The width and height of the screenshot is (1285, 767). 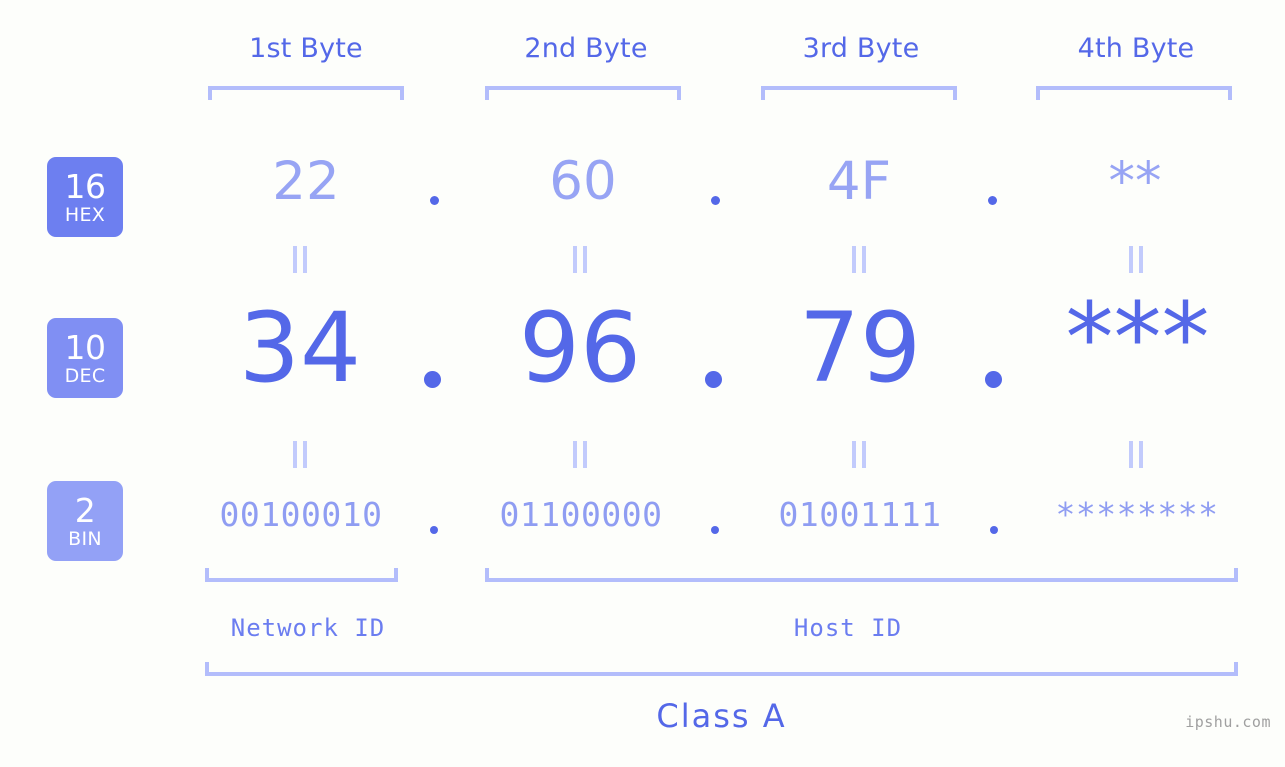 I want to click on dec-byte-4: ***, so click(x=1137, y=338).